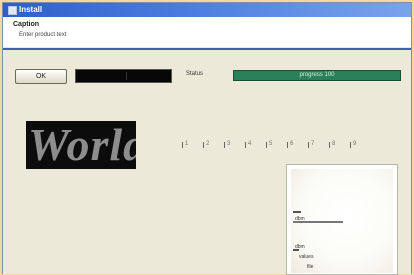 This screenshot has height=275, width=414. I want to click on logo-banner: World, so click(81, 145).